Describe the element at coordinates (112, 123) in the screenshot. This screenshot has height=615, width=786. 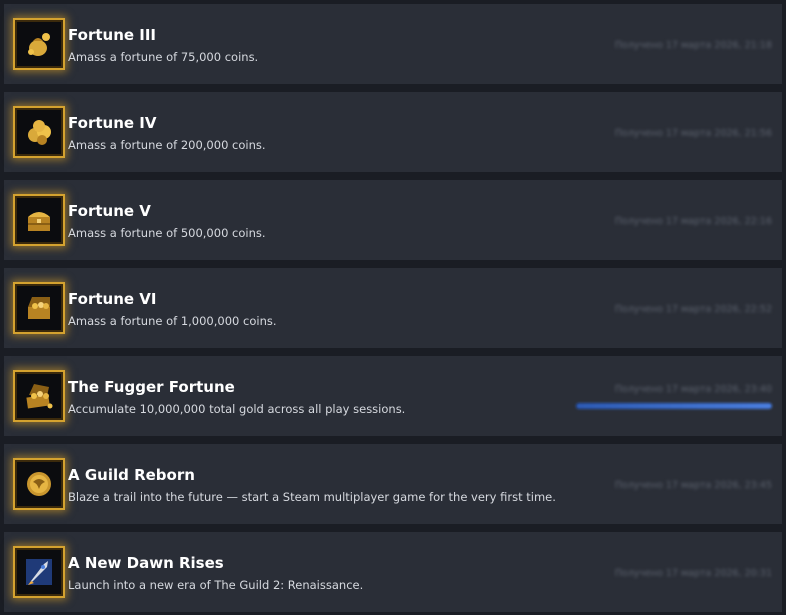
I see `achievement-title: Fortune IV` at that location.